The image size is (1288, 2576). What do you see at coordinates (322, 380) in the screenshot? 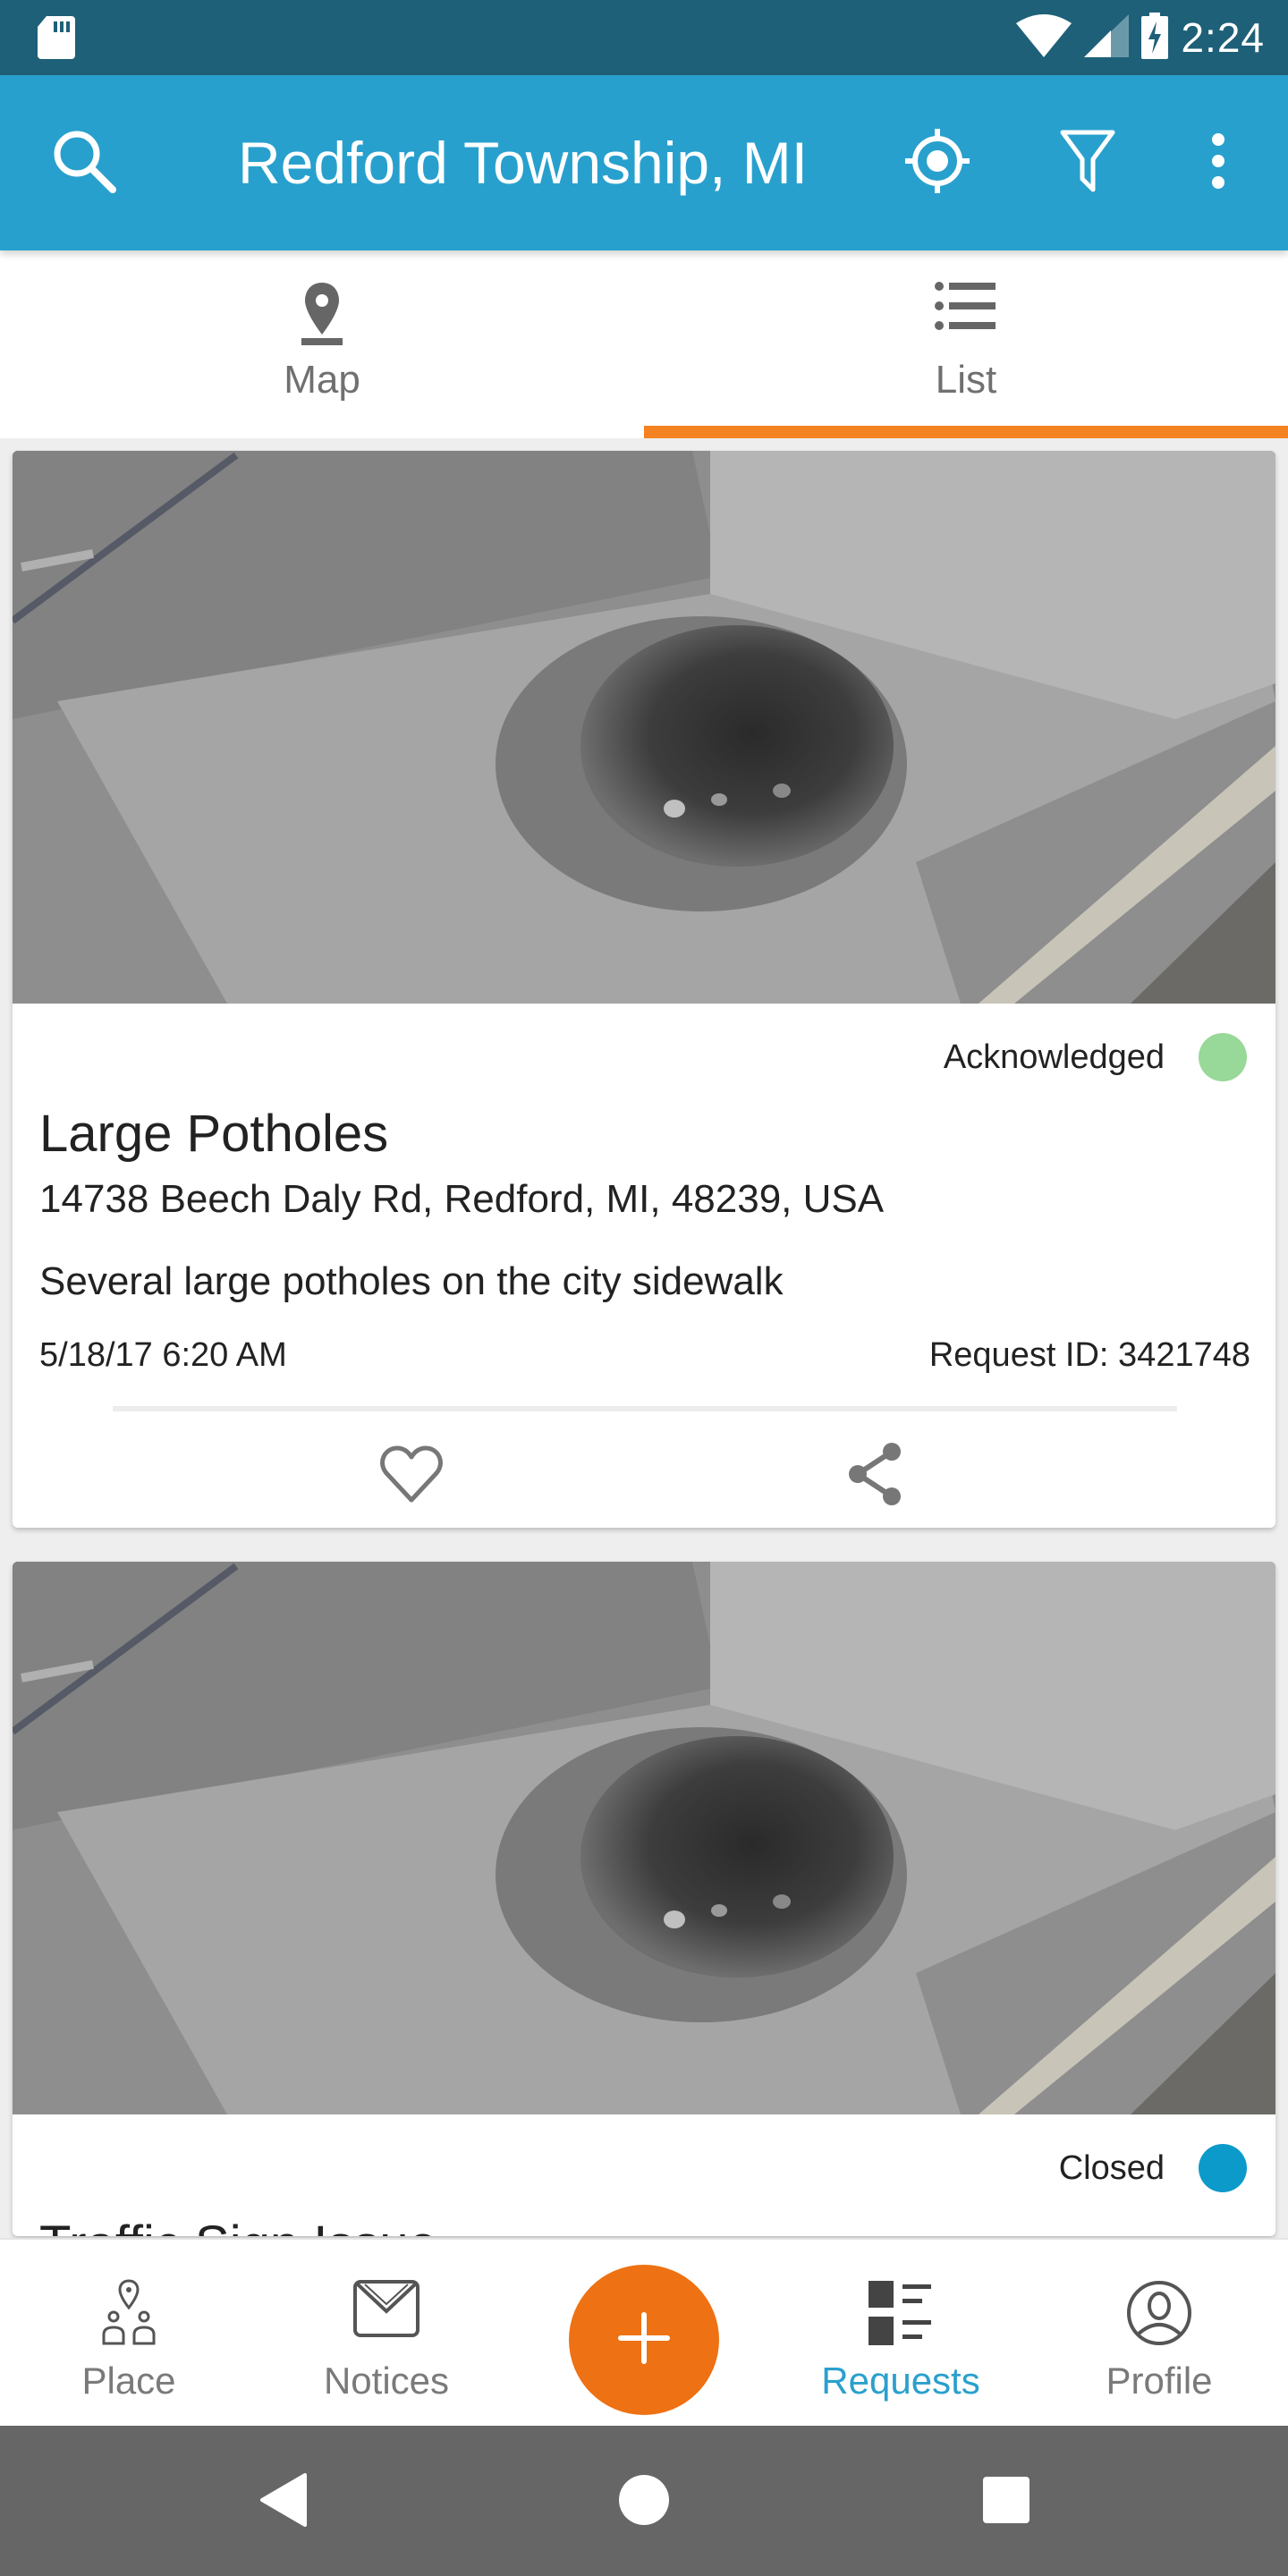
I see `tab-map-label: Map` at bounding box center [322, 380].